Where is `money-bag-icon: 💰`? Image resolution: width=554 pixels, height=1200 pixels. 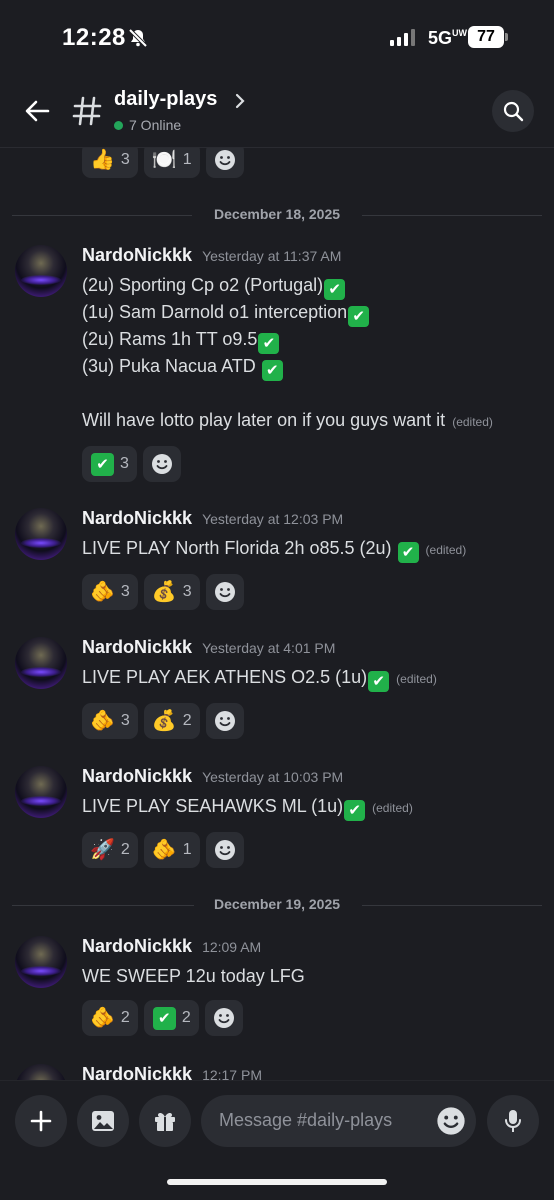
money-bag-icon: 💰 is located at coordinates (164, 721).